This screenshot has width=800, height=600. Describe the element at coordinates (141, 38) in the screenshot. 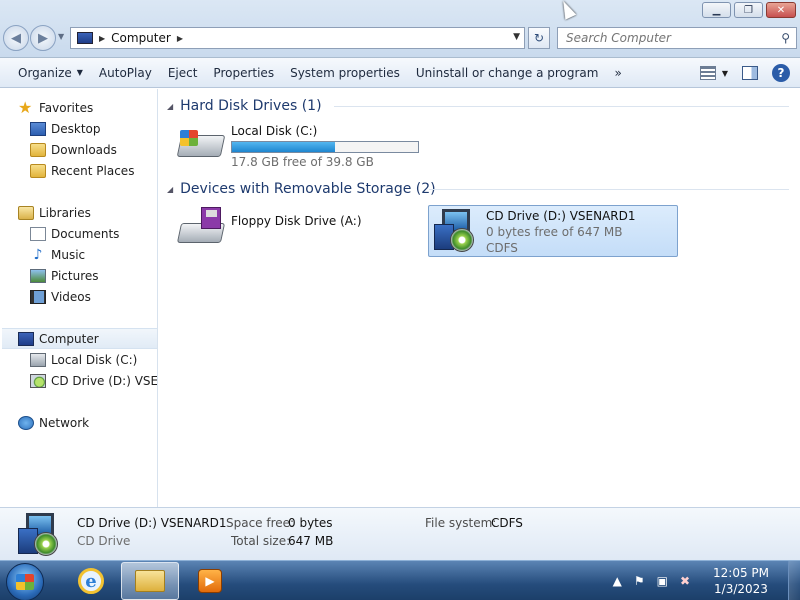

I see `breadcrumb-computer: Computer` at that location.